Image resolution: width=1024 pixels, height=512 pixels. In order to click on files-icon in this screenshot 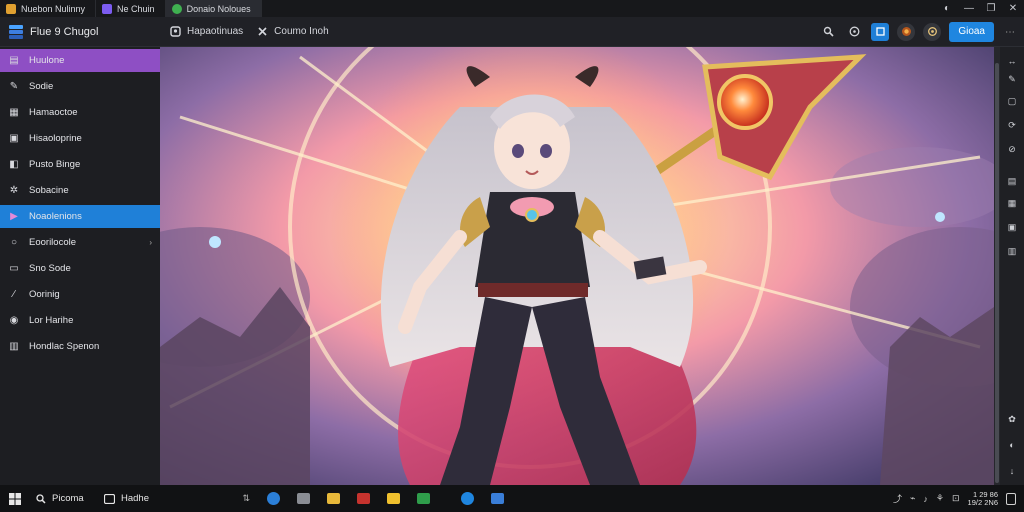, I will do `click(303, 498)`.